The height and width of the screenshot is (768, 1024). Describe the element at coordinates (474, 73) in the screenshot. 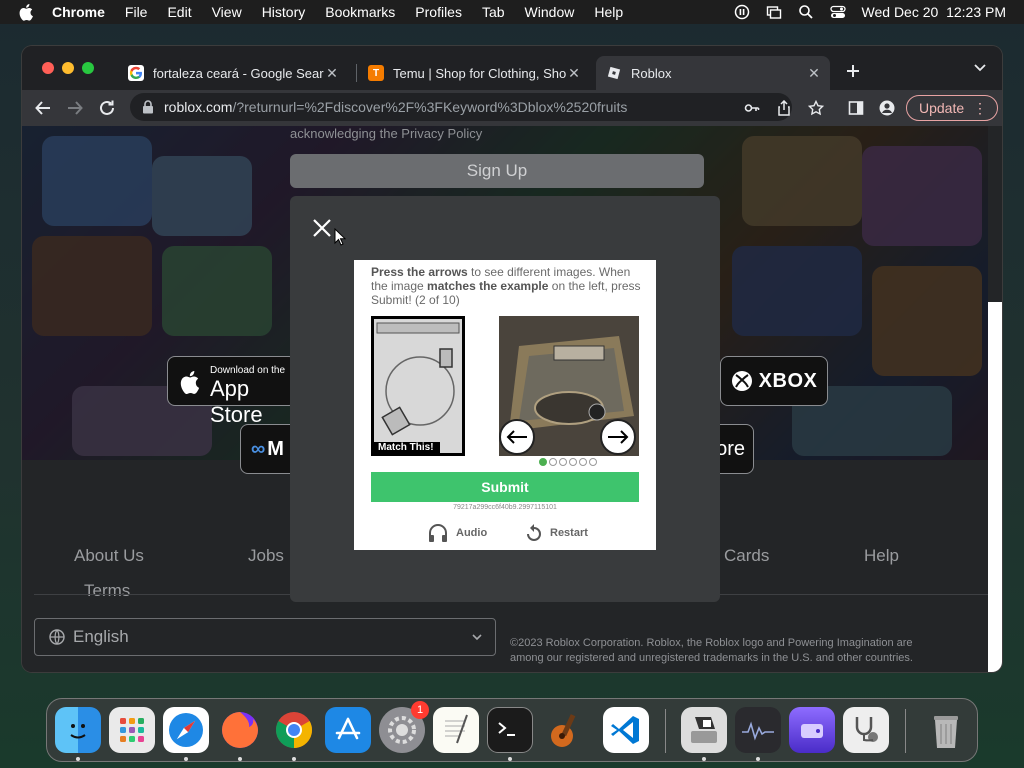

I see `tab-temu: T Temu | Shop for Clothing, Shoes ✕` at that location.